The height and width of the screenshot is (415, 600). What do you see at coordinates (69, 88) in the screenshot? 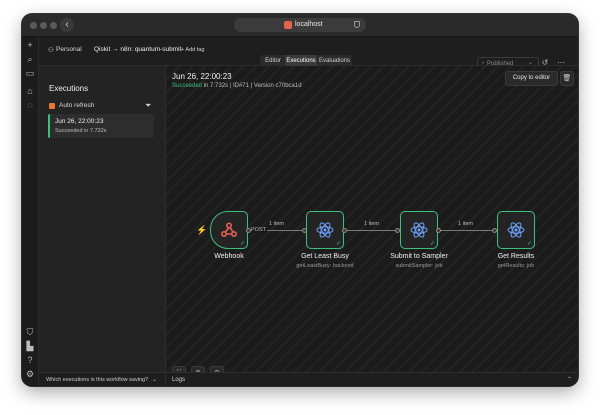
I see `executions-title: Executions` at bounding box center [69, 88].